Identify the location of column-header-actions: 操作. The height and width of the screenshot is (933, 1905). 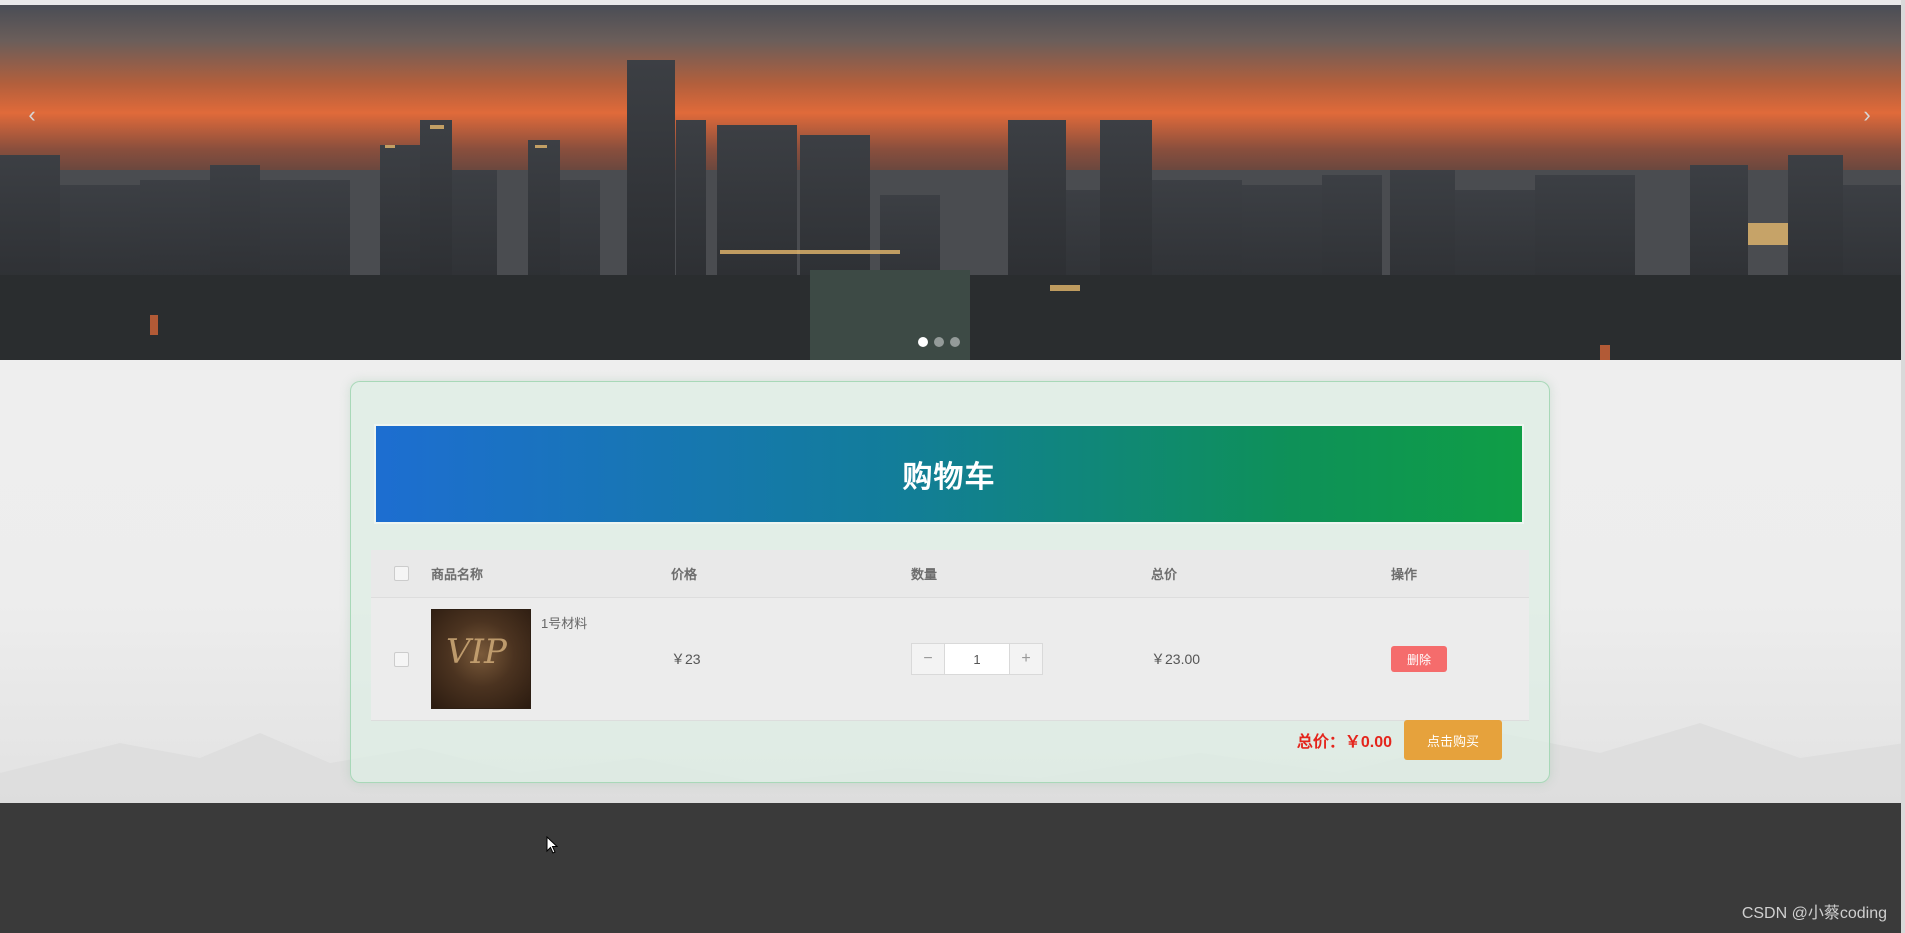
(1404, 574).